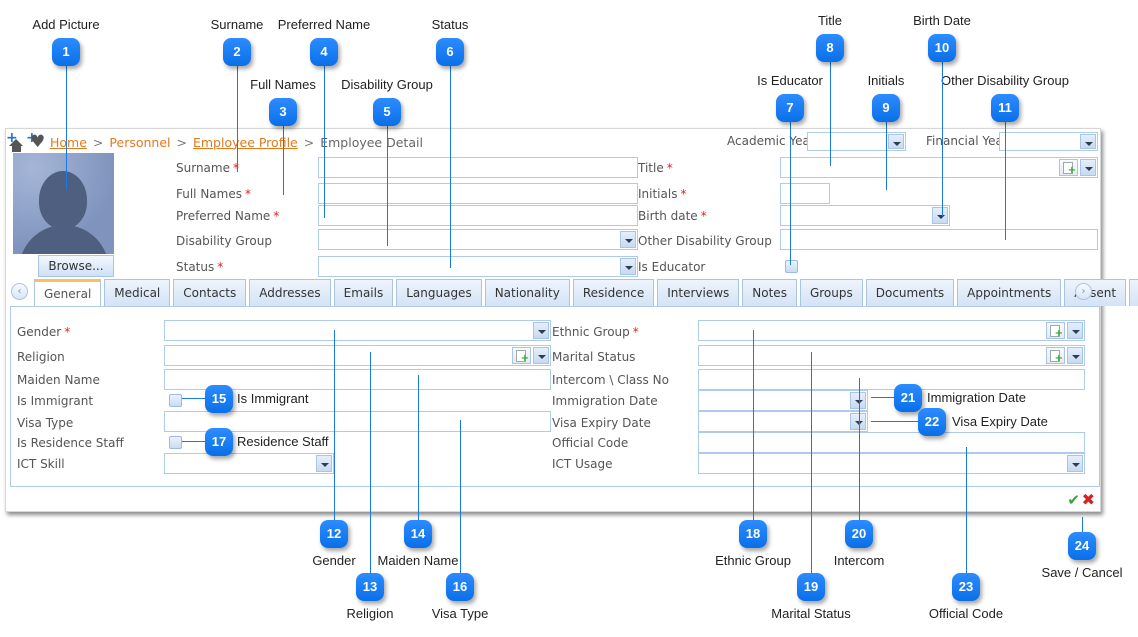  I want to click on tab-residence: Residence, so click(613, 292).